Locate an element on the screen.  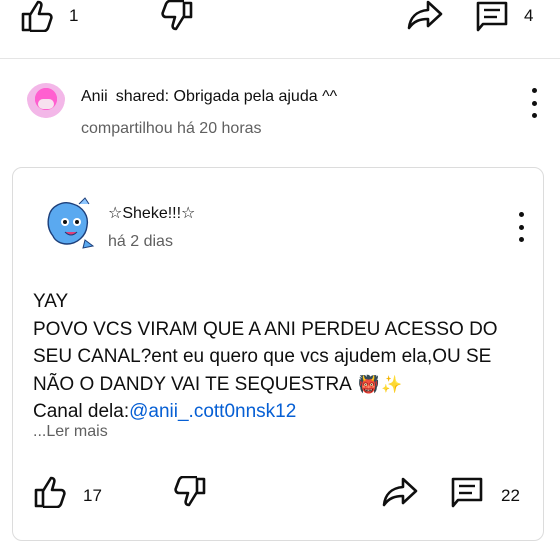
previous-post-actions: 1 4 is located at coordinates (280, 20).